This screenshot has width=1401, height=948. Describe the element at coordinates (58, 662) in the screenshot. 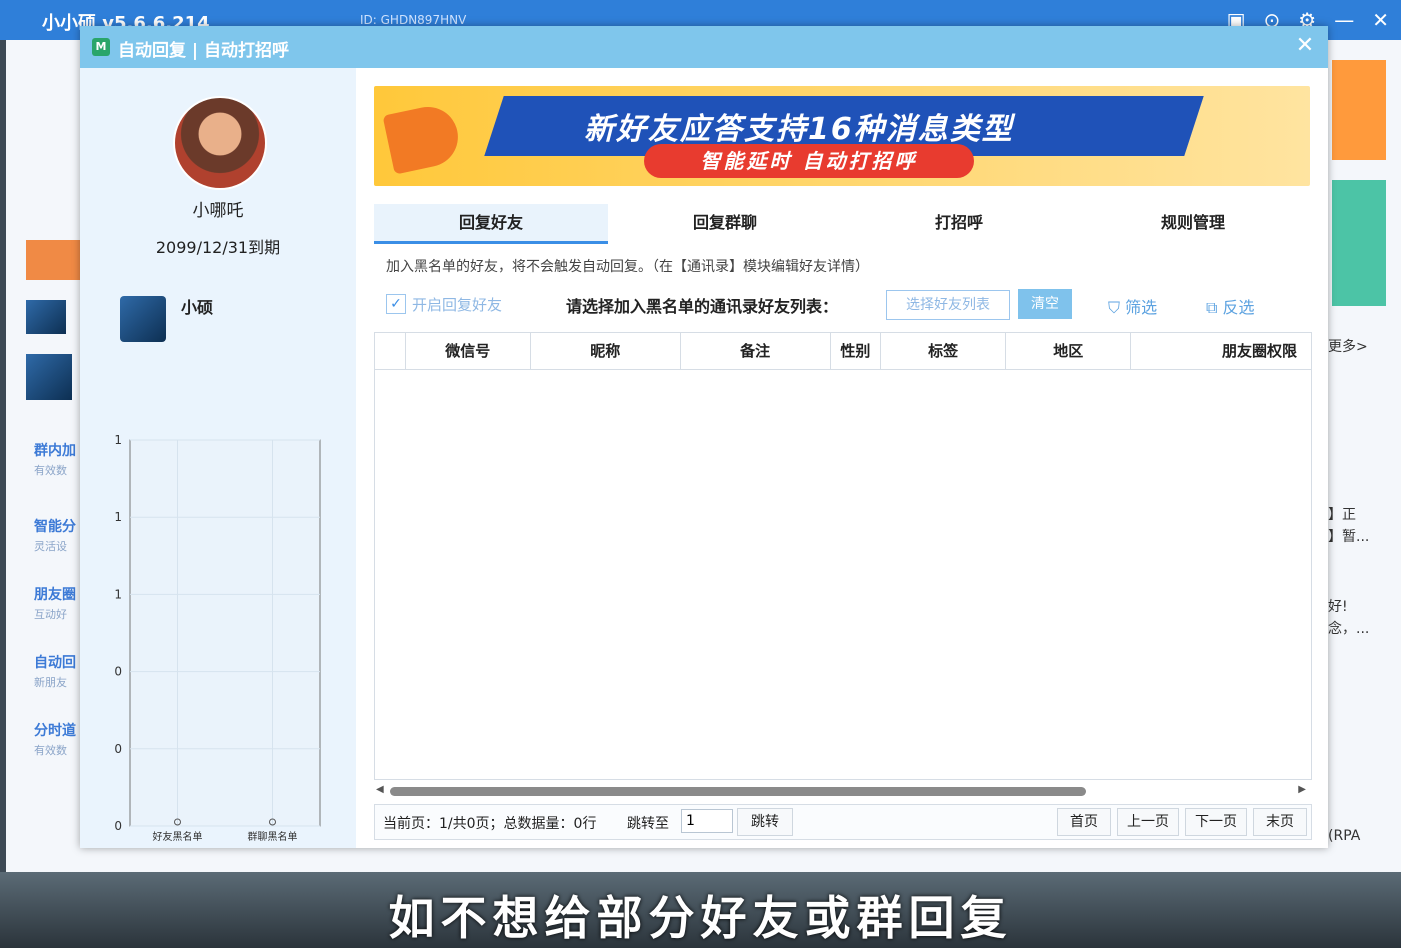

I see `background-left-item: 自动回` at that location.